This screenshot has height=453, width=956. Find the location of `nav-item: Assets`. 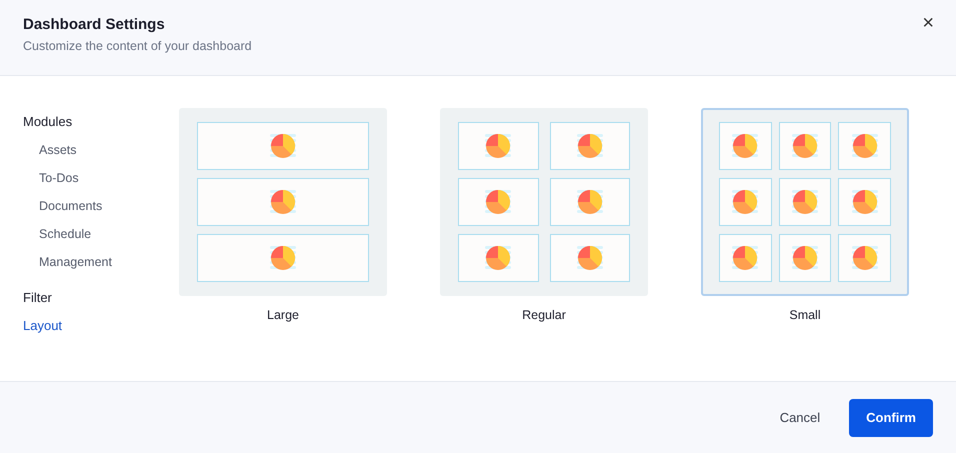

nav-item: Assets is located at coordinates (58, 150).